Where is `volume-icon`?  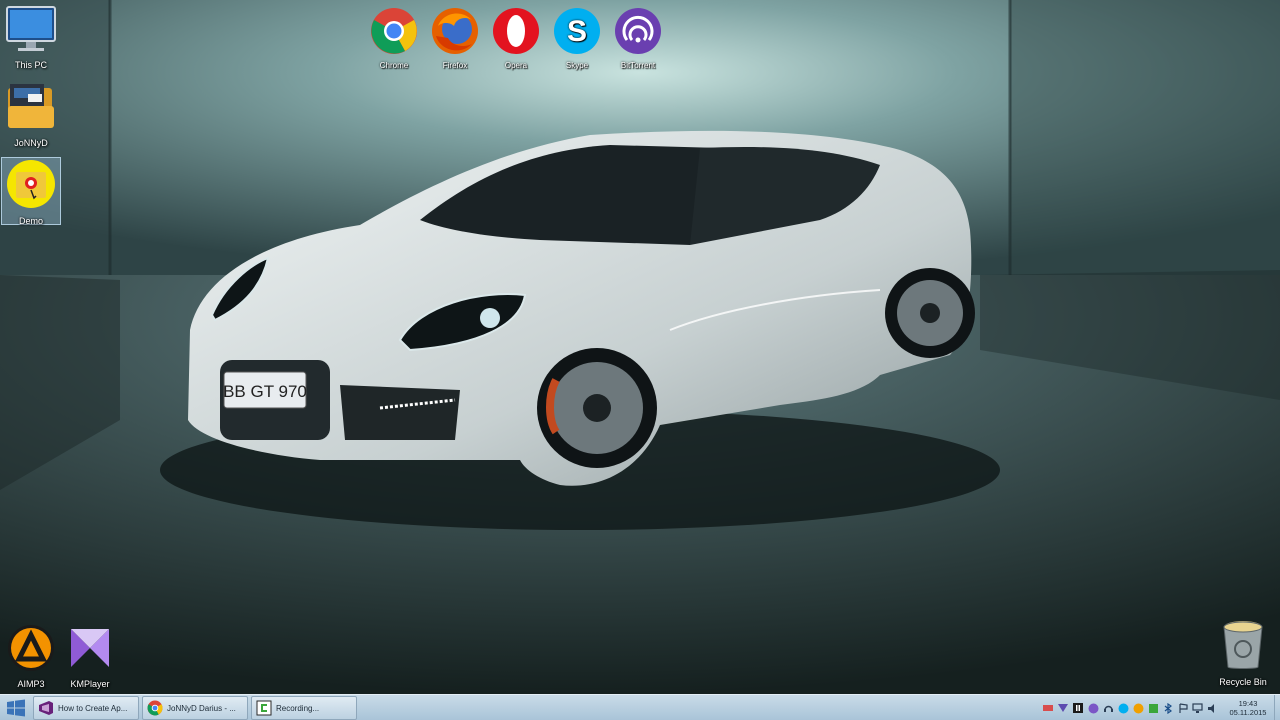
volume-icon is located at coordinates (1213, 708).